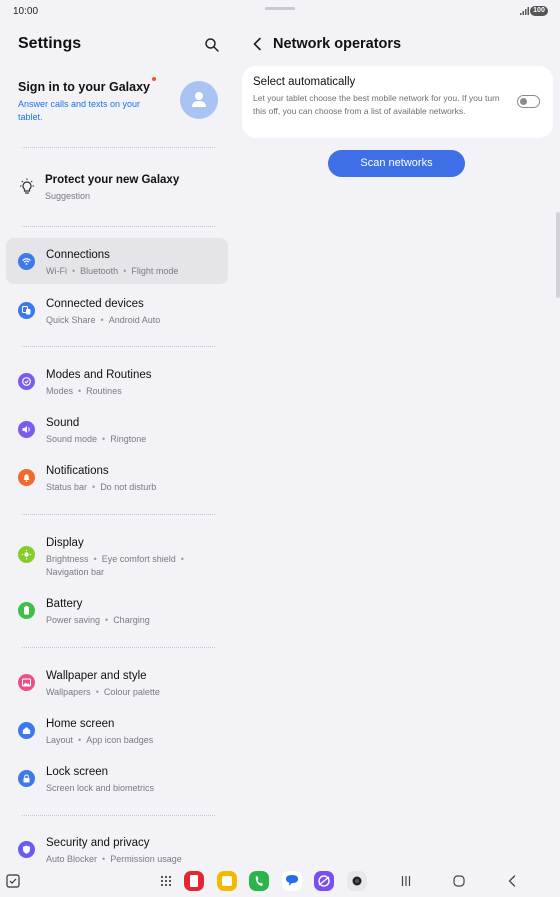 The width and height of the screenshot is (560, 897). I want to click on page-title: Settings, so click(50, 43).